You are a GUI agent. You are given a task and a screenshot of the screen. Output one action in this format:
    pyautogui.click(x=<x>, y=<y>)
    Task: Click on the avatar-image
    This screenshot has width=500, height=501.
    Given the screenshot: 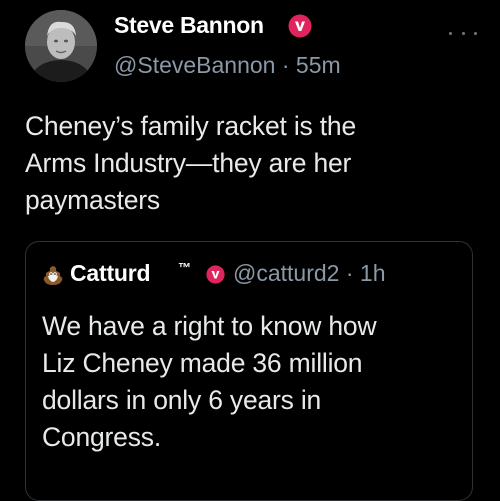 What is the action you would take?
    pyautogui.click(x=61, y=46)
    